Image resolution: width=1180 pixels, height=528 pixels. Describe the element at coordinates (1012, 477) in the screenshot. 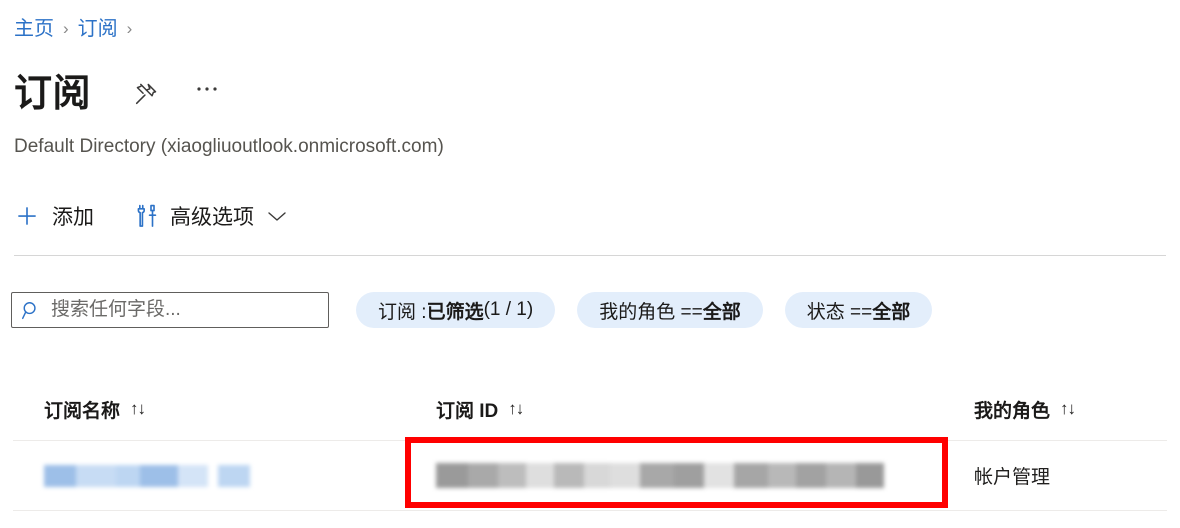

I see `cell-my-role-text: 帐户管理` at that location.